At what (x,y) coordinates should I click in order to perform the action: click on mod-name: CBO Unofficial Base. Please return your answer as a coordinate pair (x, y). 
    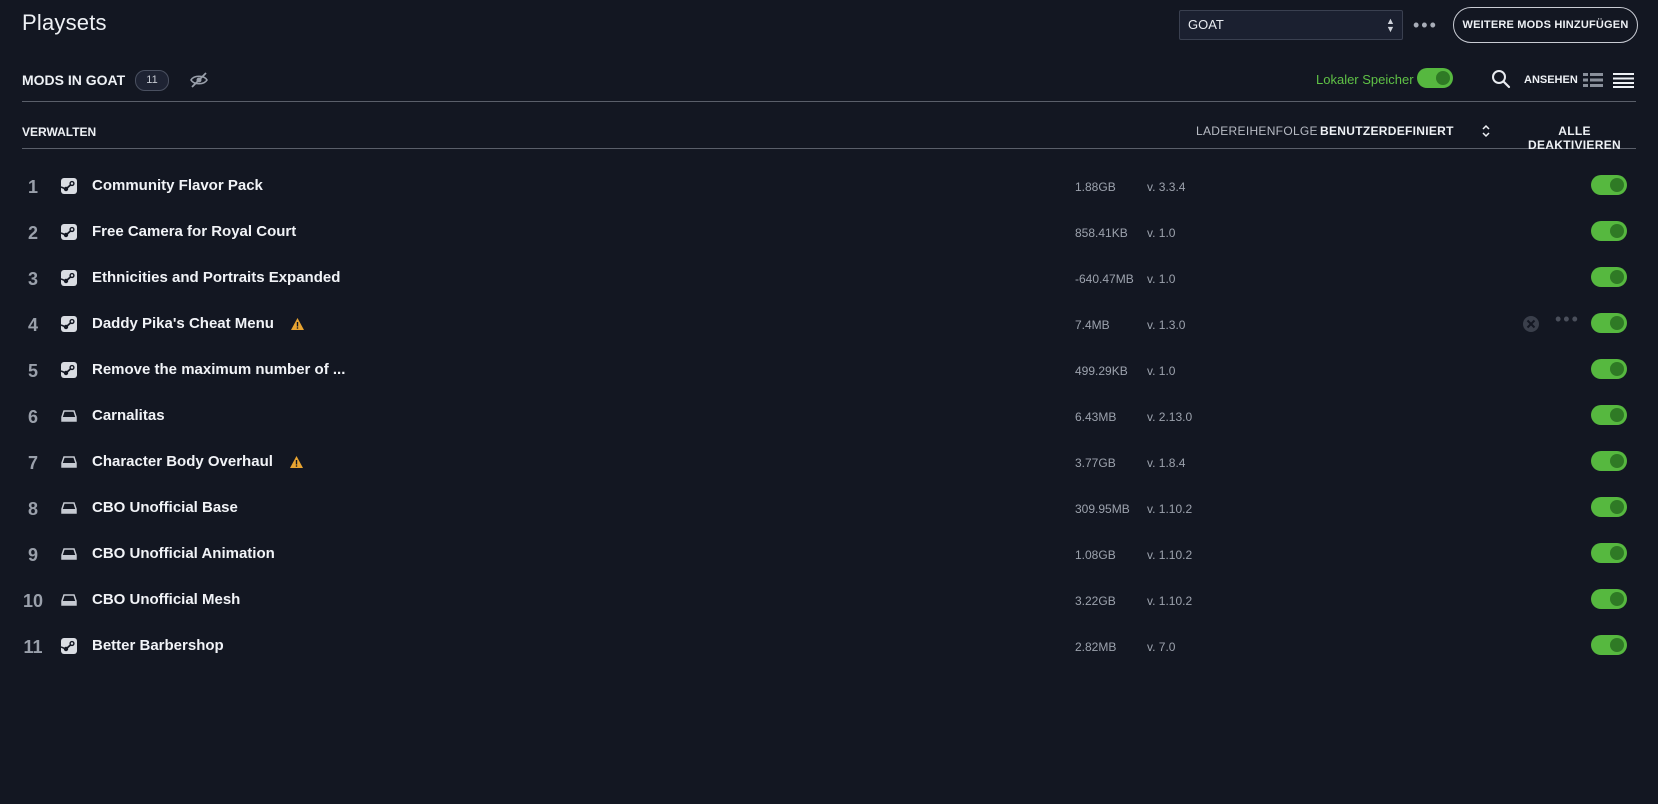
    Looking at the image, I should click on (165, 507).